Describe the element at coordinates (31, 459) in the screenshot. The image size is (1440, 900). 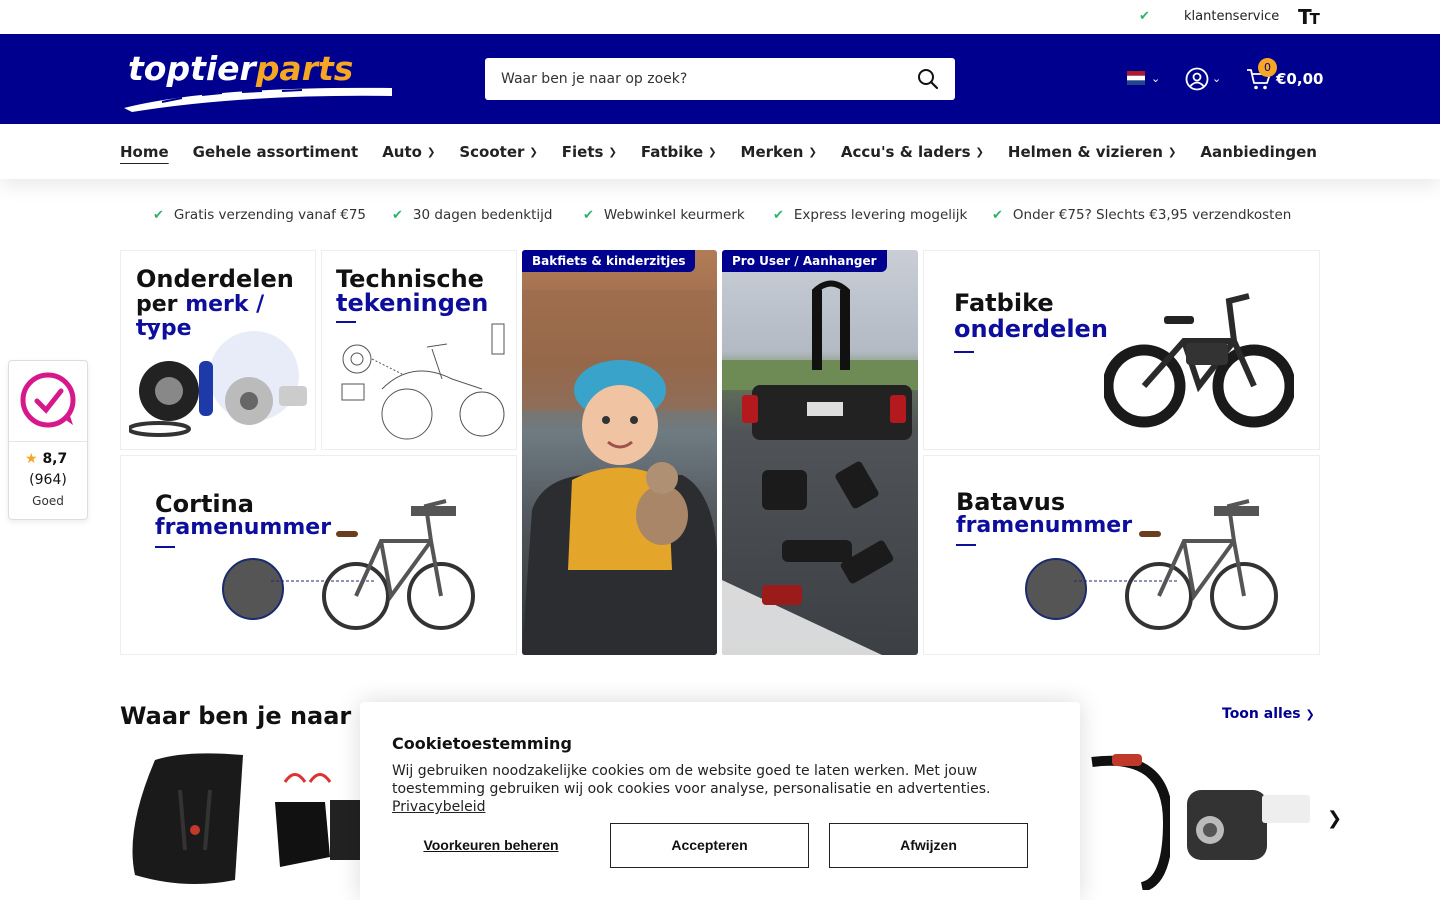
I see `star-icon: ★` at that location.